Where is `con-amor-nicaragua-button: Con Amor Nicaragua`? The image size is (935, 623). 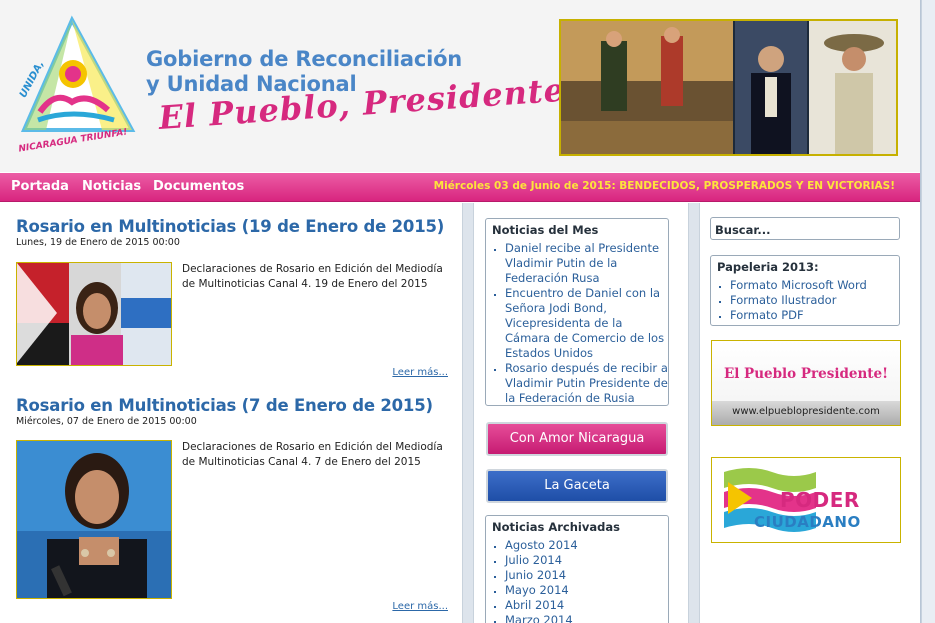 con-amor-nicaragua-button: Con Amor Nicaragua is located at coordinates (577, 439).